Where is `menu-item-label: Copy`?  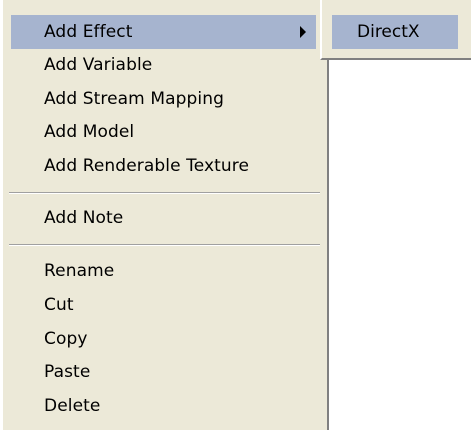 menu-item-label: Copy is located at coordinates (66, 339).